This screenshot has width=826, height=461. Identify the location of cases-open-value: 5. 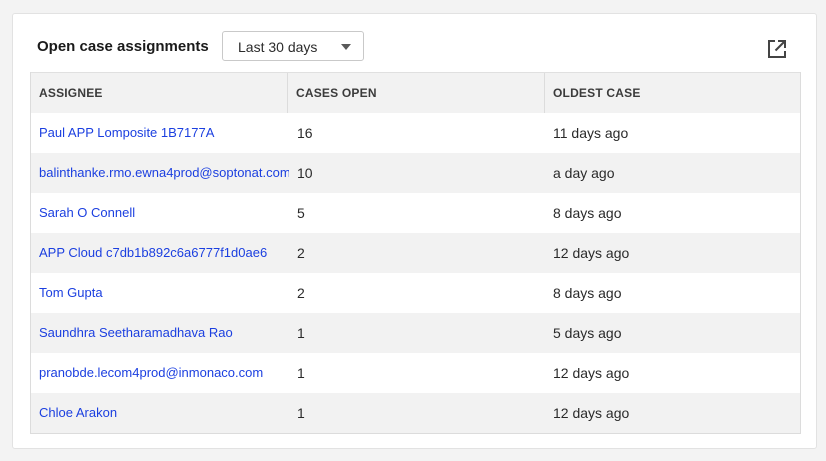
(301, 213).